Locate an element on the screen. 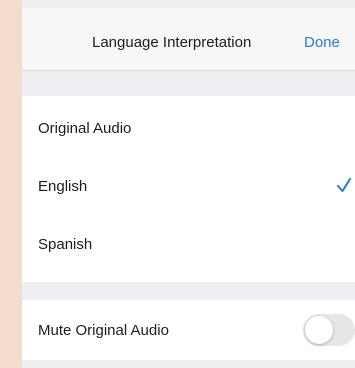  language-option-label: English is located at coordinates (63, 186).